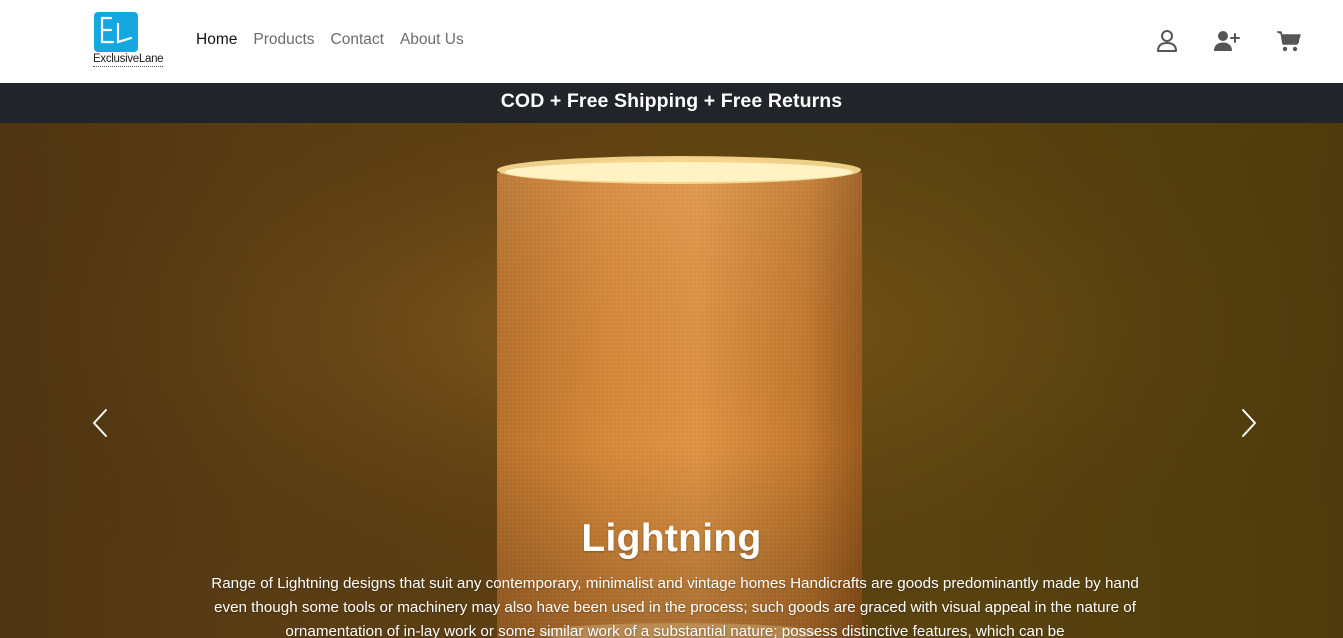  What do you see at coordinates (432, 40) in the screenshot?
I see `nav-link-about-us: About Us` at bounding box center [432, 40].